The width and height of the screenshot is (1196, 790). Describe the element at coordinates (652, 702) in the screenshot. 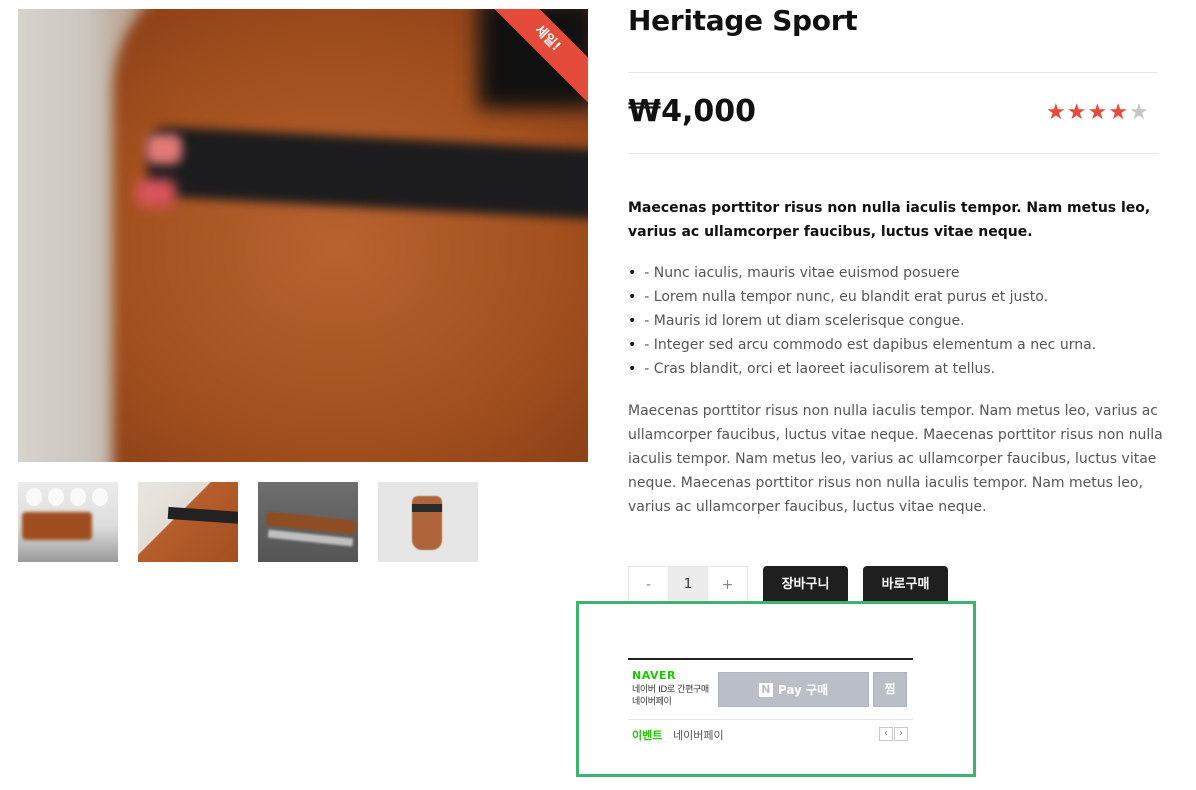

I see `naverpay-subtitle-line: 네이버페이` at that location.